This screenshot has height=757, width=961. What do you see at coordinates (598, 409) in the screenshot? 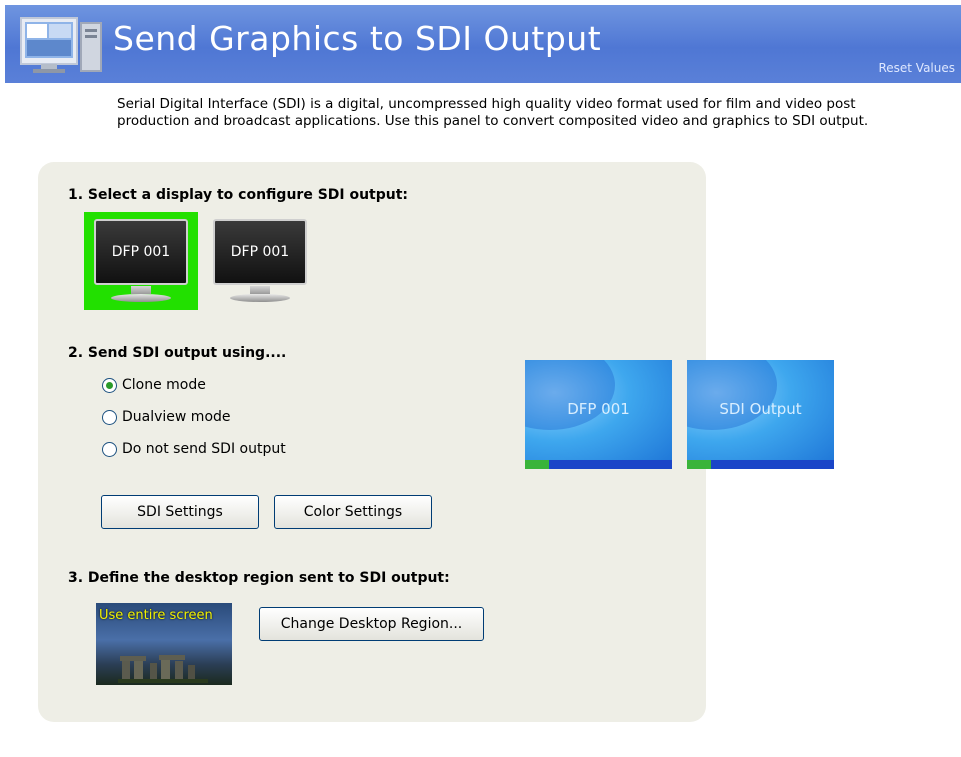
I see `preview-label: DFP 001` at bounding box center [598, 409].